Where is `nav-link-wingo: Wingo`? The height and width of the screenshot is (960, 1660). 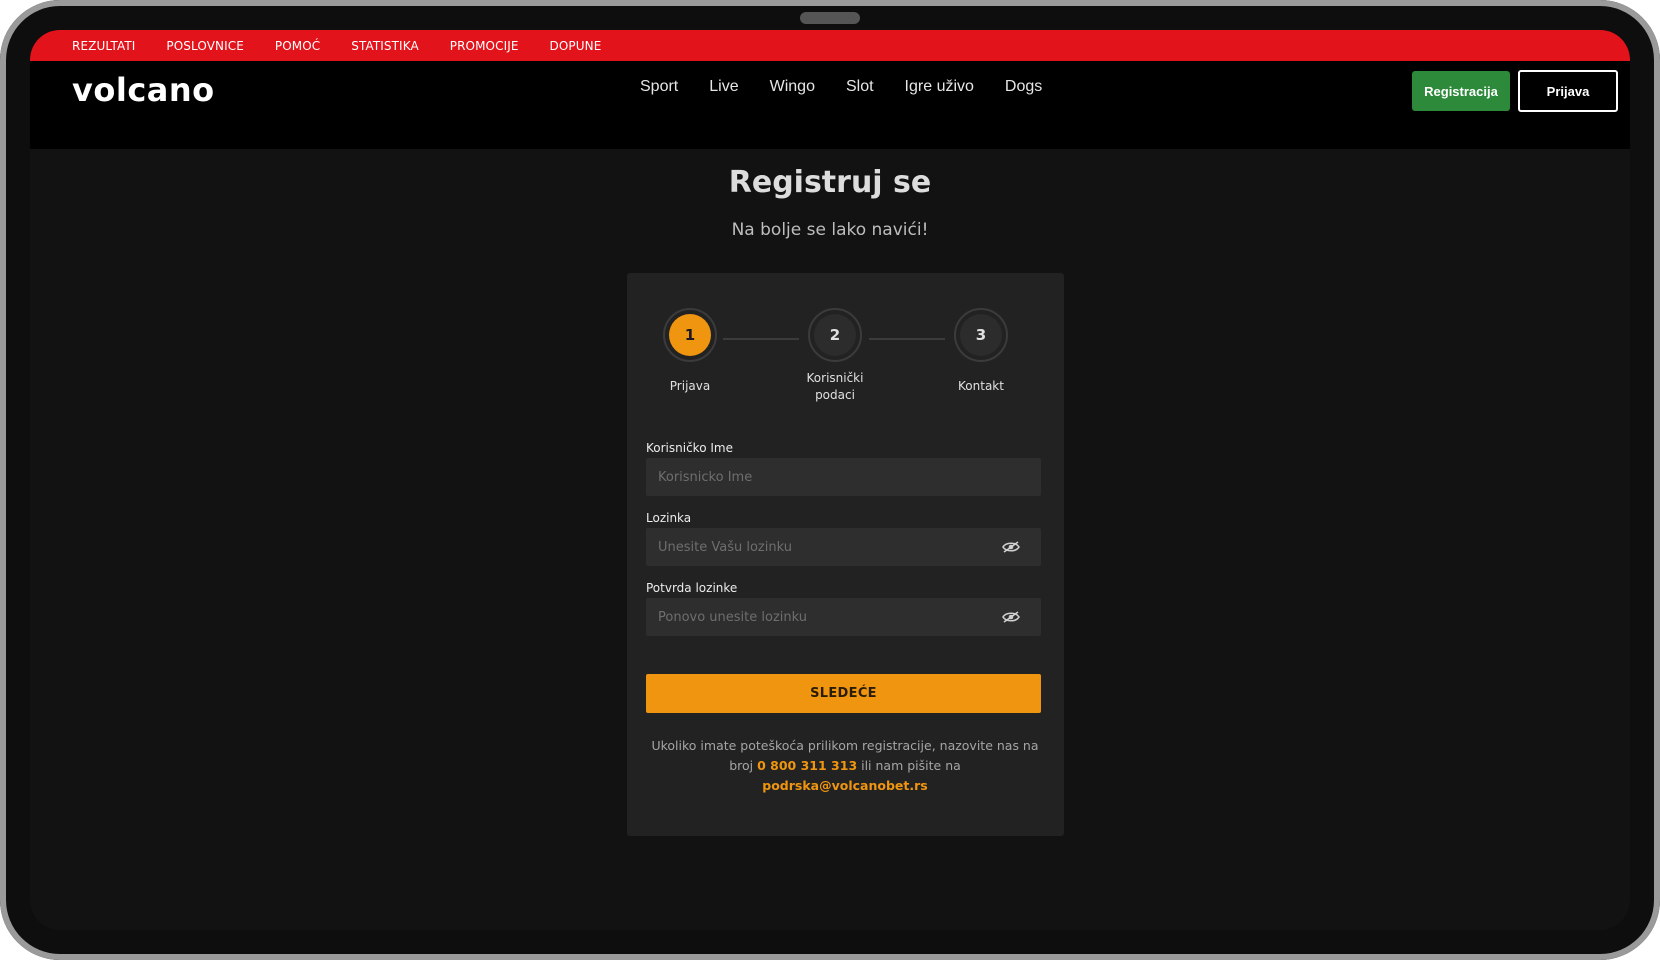 nav-link-wingo: Wingo is located at coordinates (792, 87).